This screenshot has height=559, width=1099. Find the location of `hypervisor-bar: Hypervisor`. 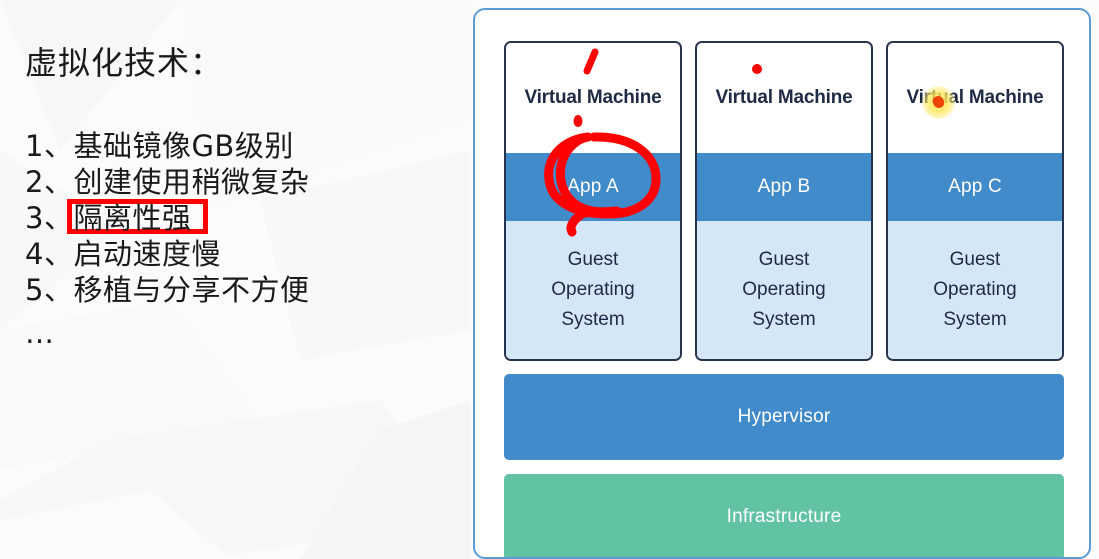

hypervisor-bar: Hypervisor is located at coordinates (784, 417).